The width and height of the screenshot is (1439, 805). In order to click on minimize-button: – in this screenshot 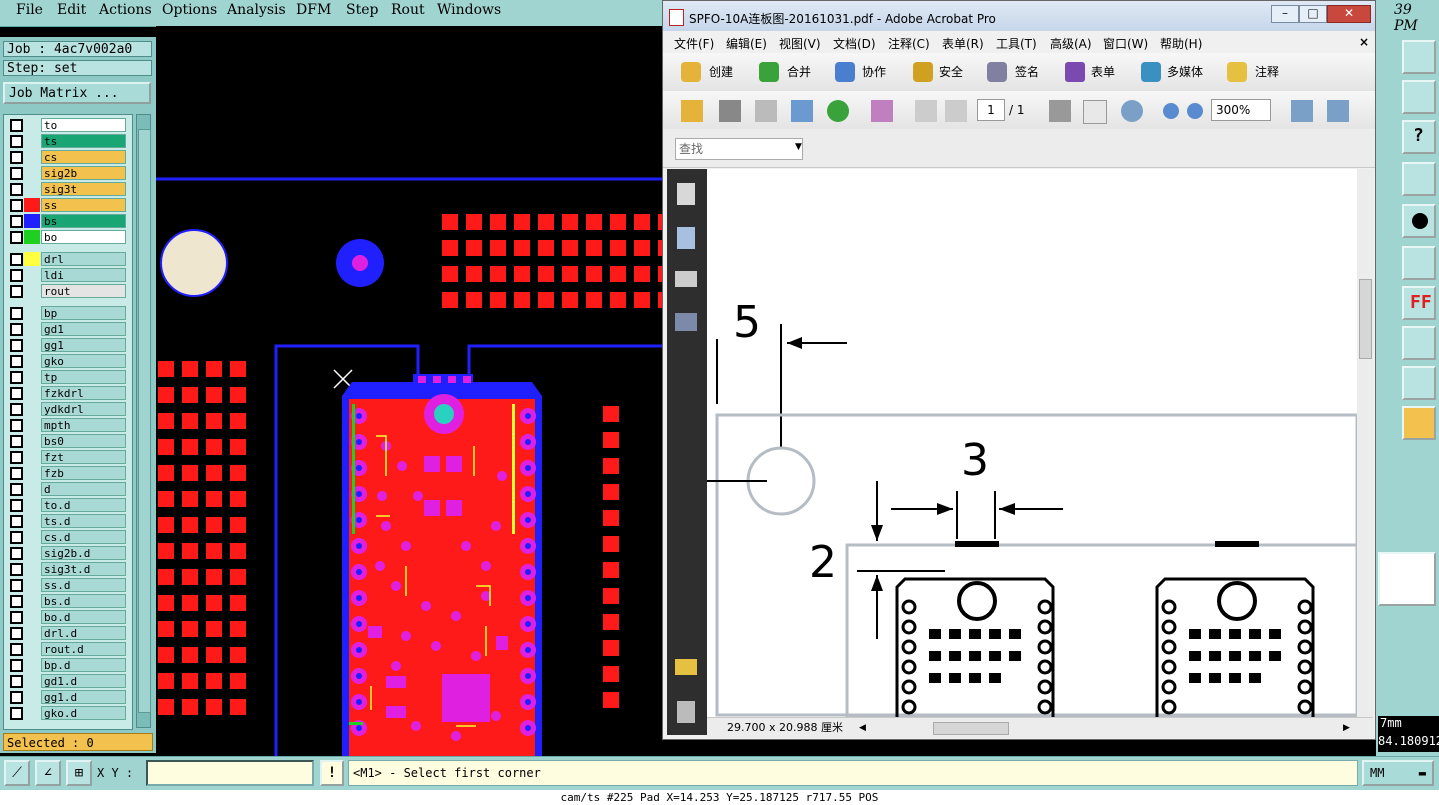, I will do `click(1285, 14)`.